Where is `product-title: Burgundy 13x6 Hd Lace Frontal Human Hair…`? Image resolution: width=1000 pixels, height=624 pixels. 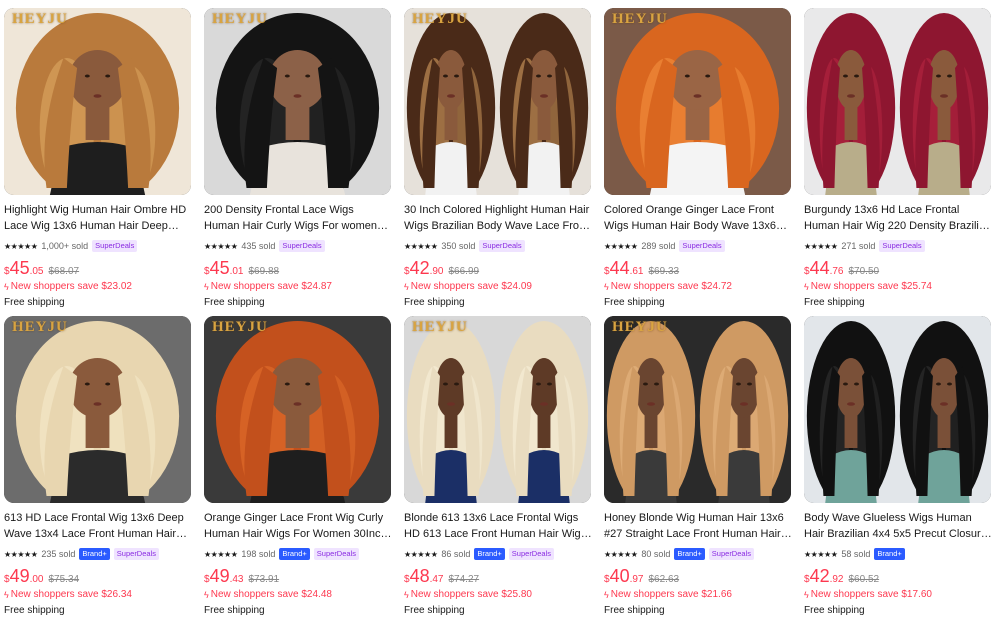 product-title: Burgundy 13x6 Hd Lace Frontal Human Hair… is located at coordinates (898, 218).